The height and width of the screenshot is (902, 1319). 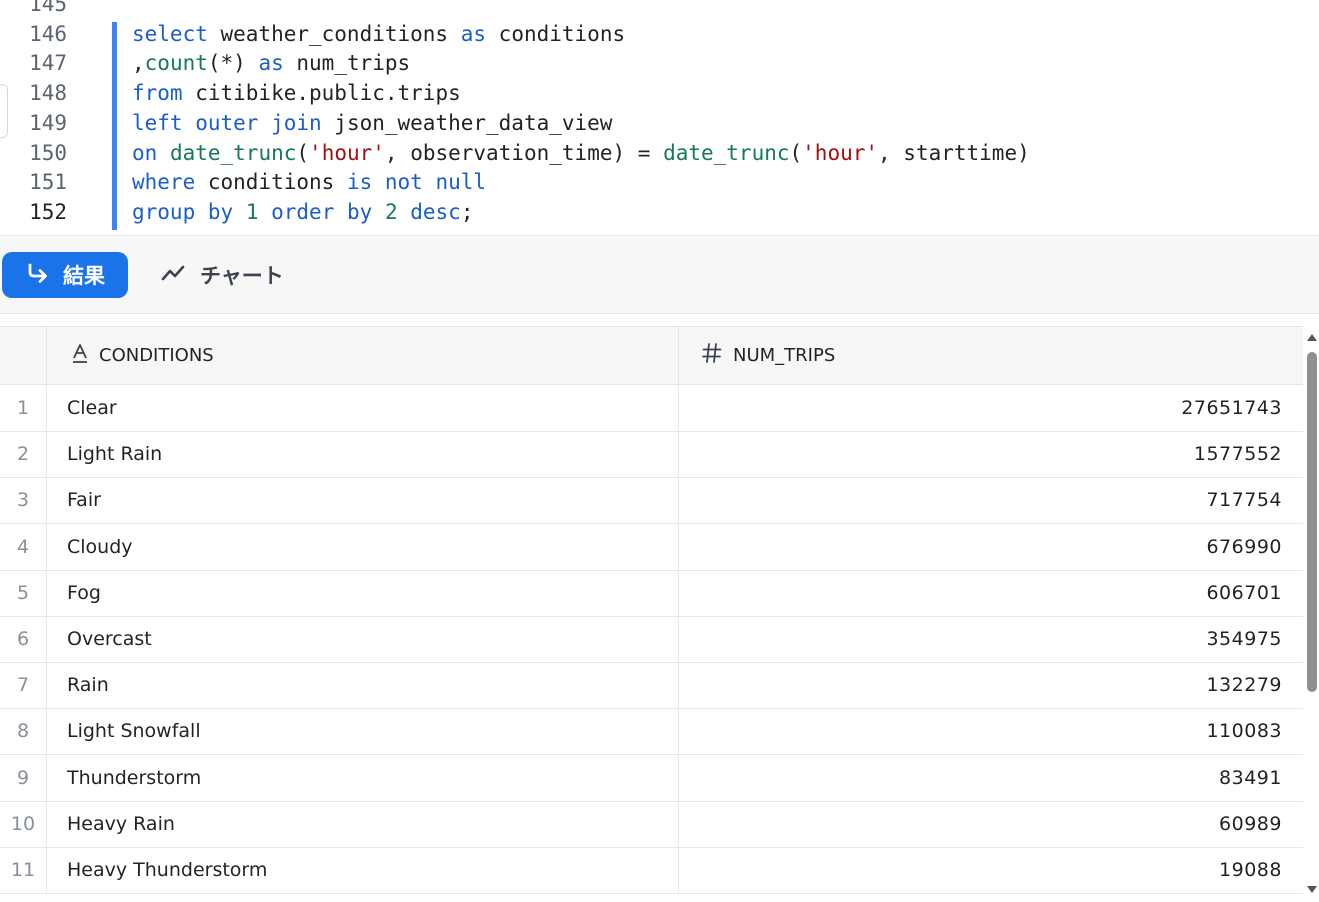 I want to click on cell-value: Heavy Thunderstorm, so click(x=167, y=870).